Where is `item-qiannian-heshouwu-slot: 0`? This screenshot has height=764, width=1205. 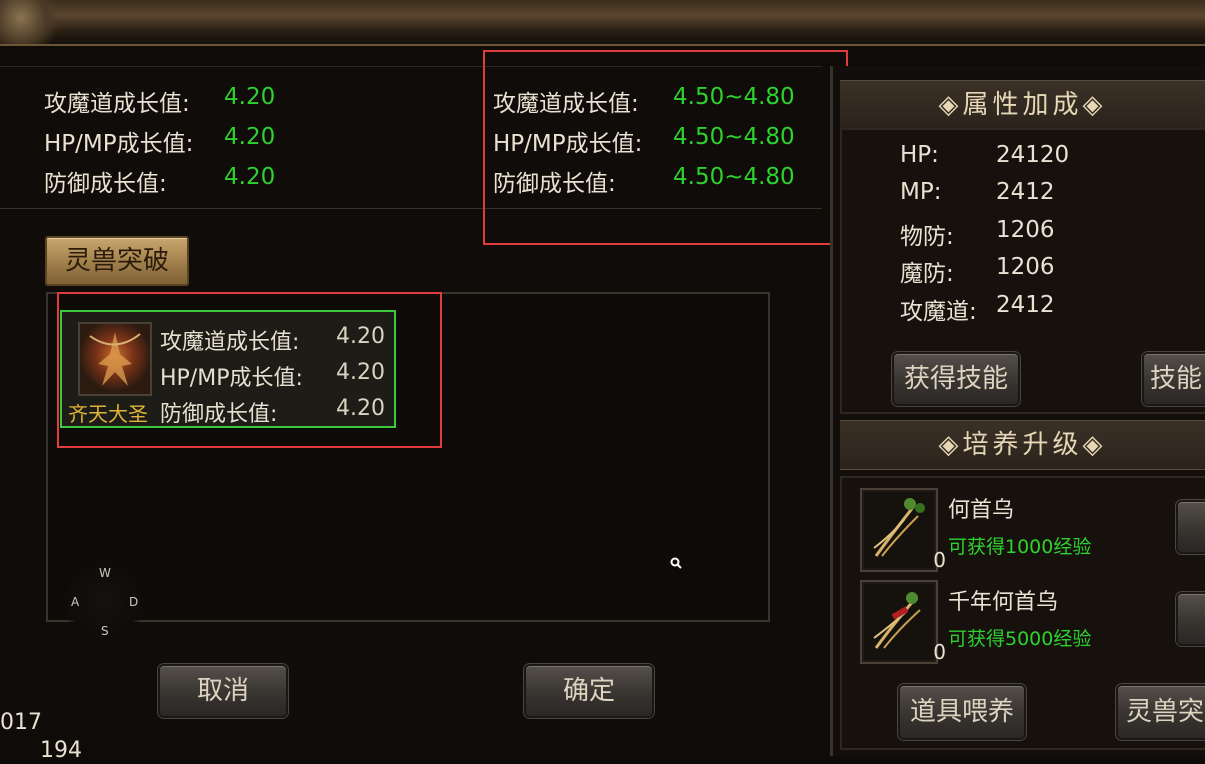
item-qiannian-heshouwu-slot: 0 is located at coordinates (903, 622).